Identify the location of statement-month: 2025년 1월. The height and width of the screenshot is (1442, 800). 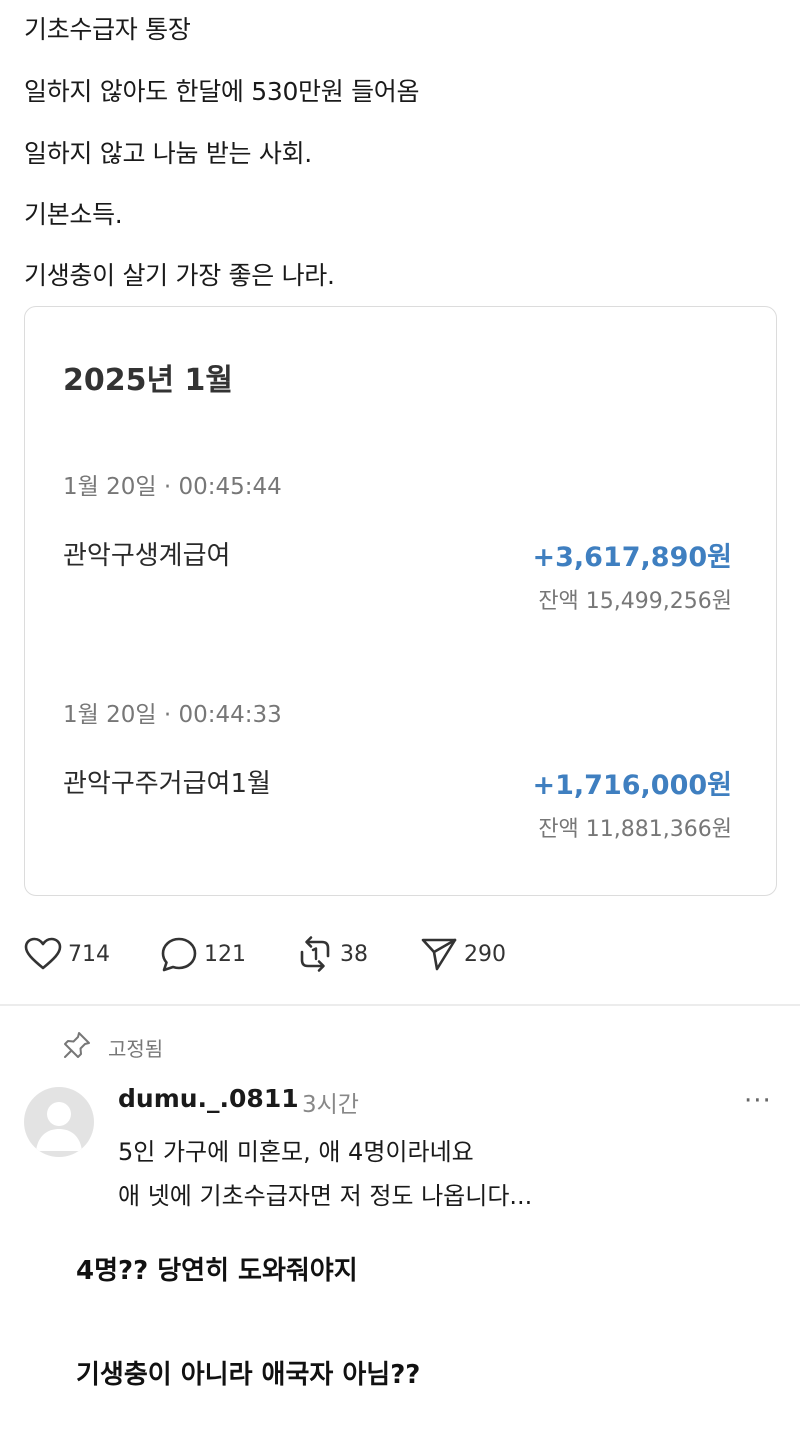
(148, 380).